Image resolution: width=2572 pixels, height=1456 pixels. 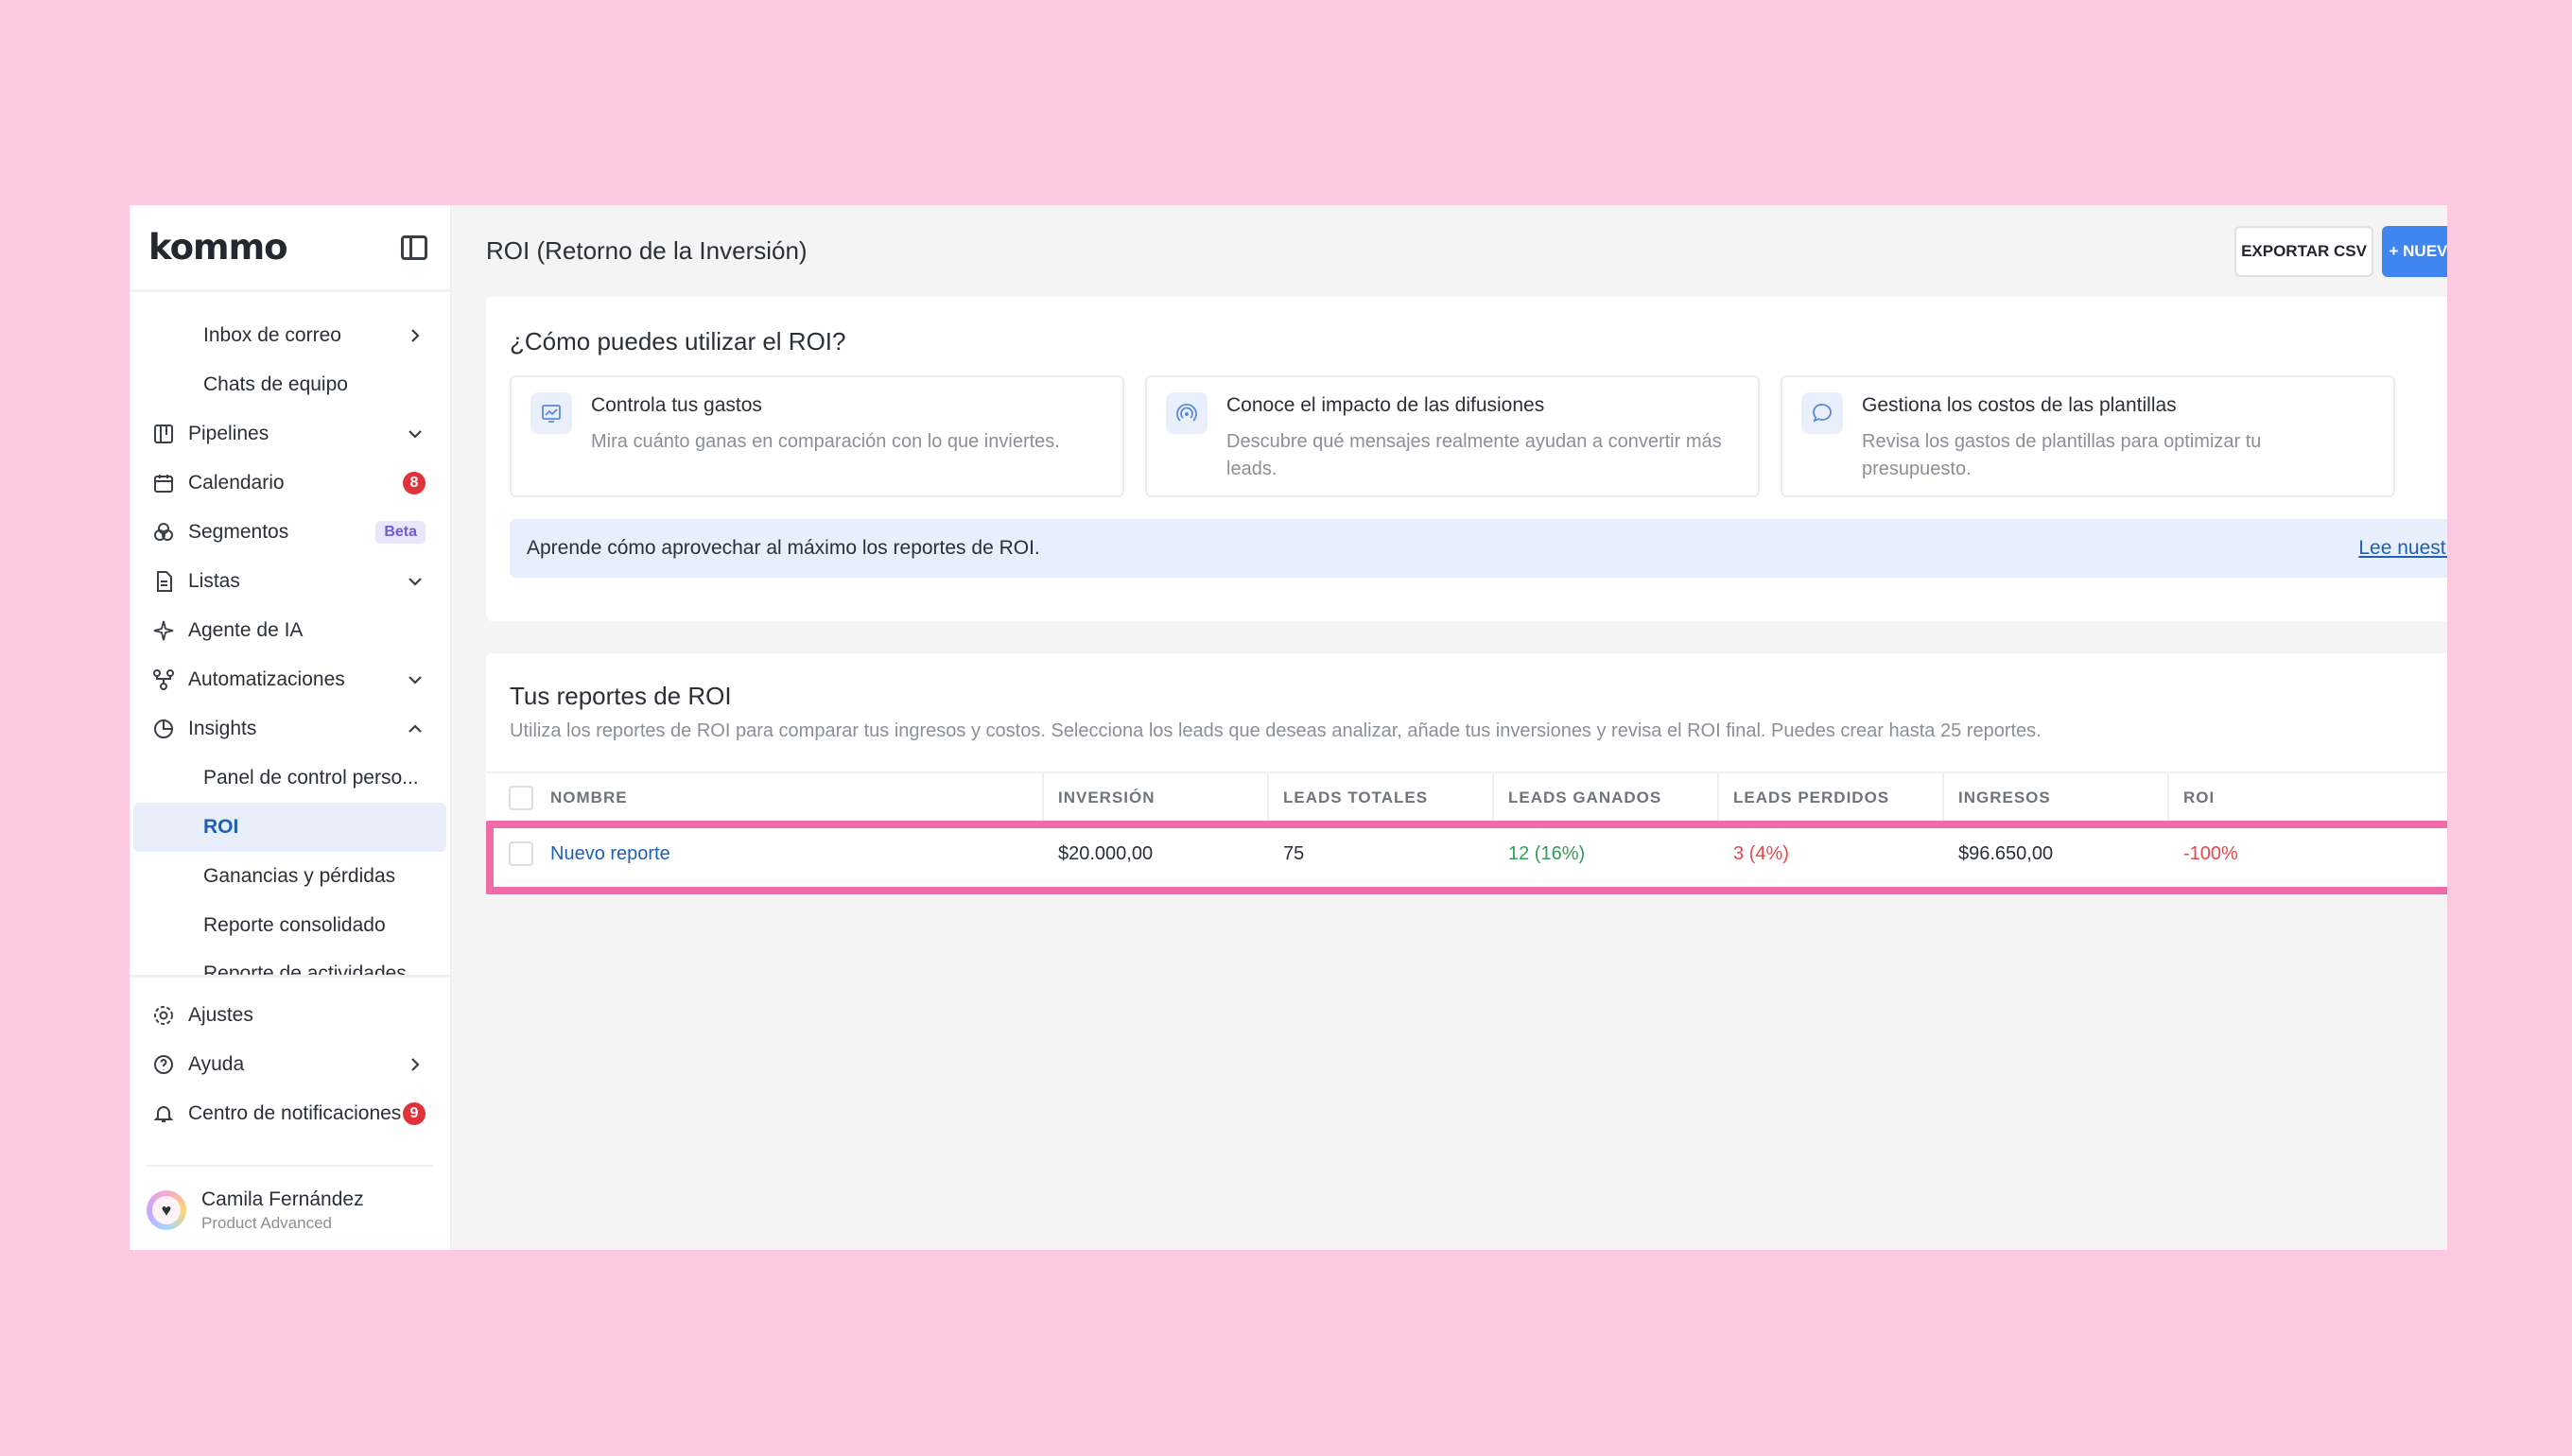 What do you see at coordinates (1761, 853) in the screenshot?
I see `leads-lost-value: 3 (4%)` at bounding box center [1761, 853].